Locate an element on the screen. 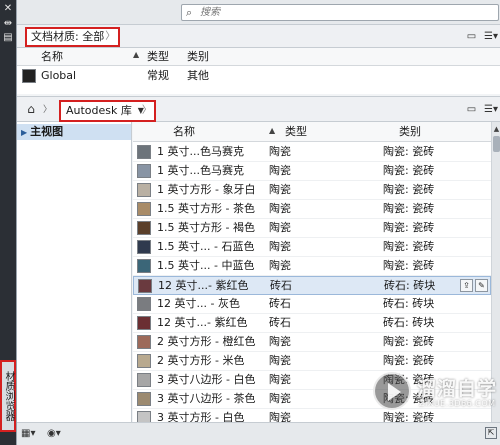 This screenshot has height=445, width=500. library-name: Autodesk 库 is located at coordinates (99, 110).